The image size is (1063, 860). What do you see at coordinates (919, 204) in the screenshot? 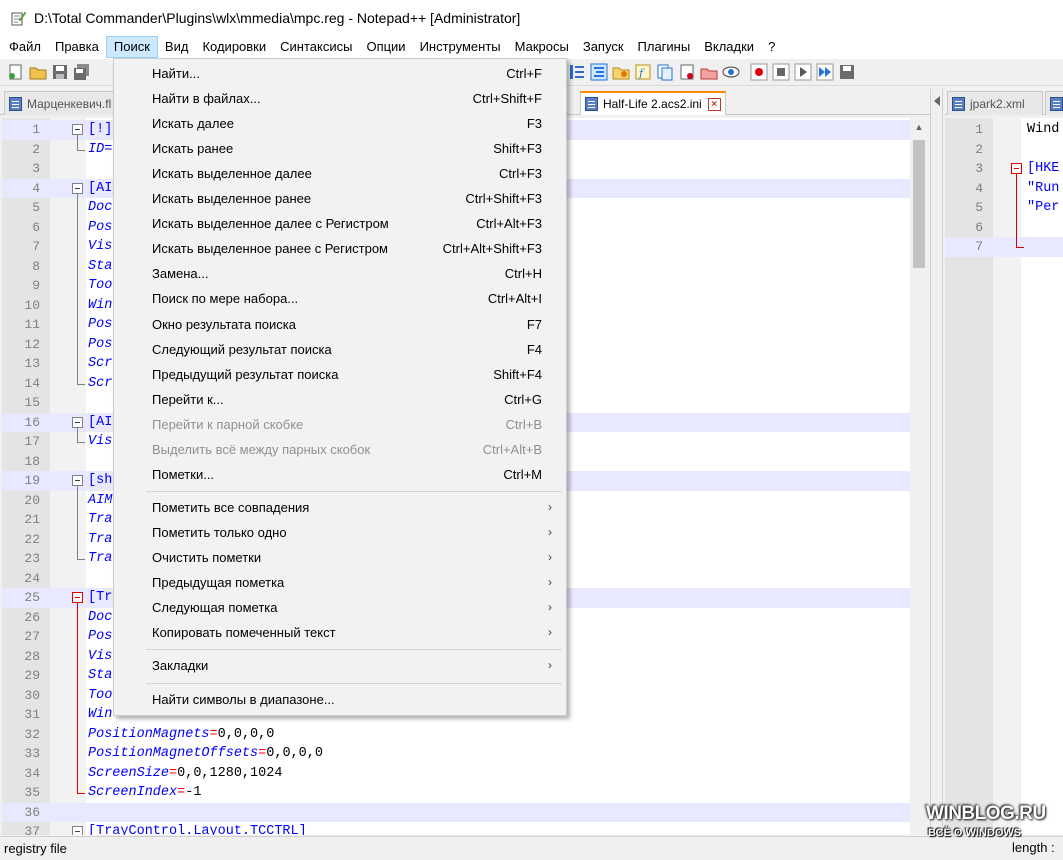
I see `scrollbar-thumb` at bounding box center [919, 204].